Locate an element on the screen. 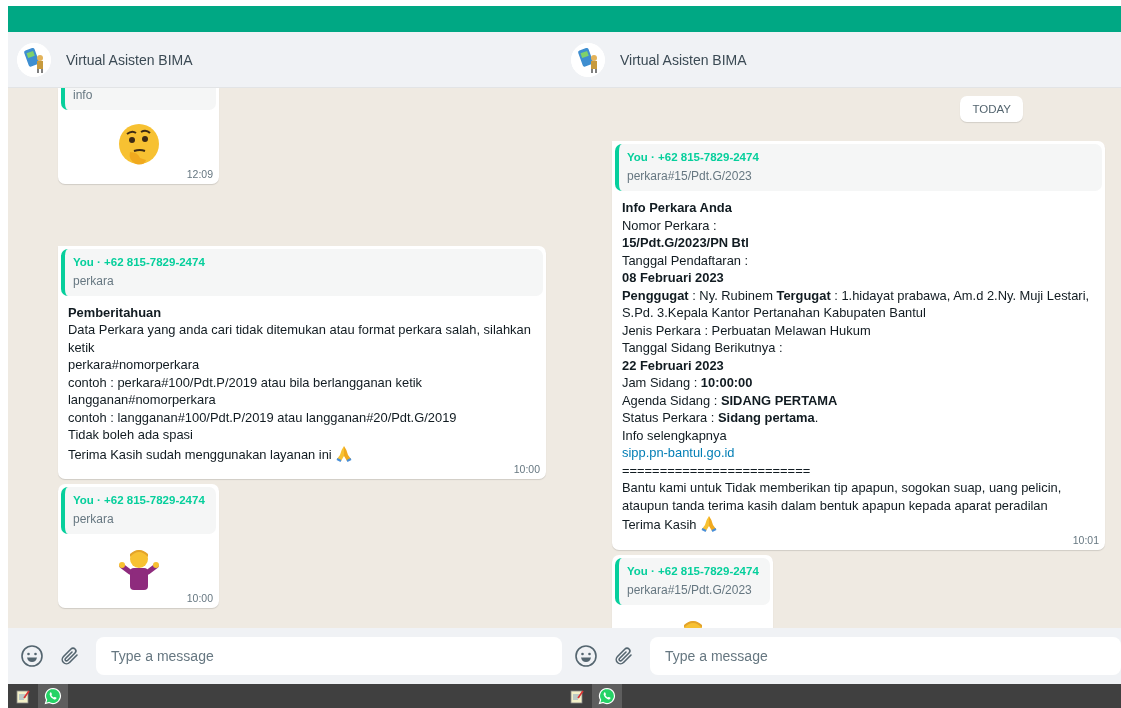 Image resolution: width=1121 pixels, height=708 pixels. message-line: Agenda Sidang : SIDANG PERTAMA is located at coordinates (730, 400).